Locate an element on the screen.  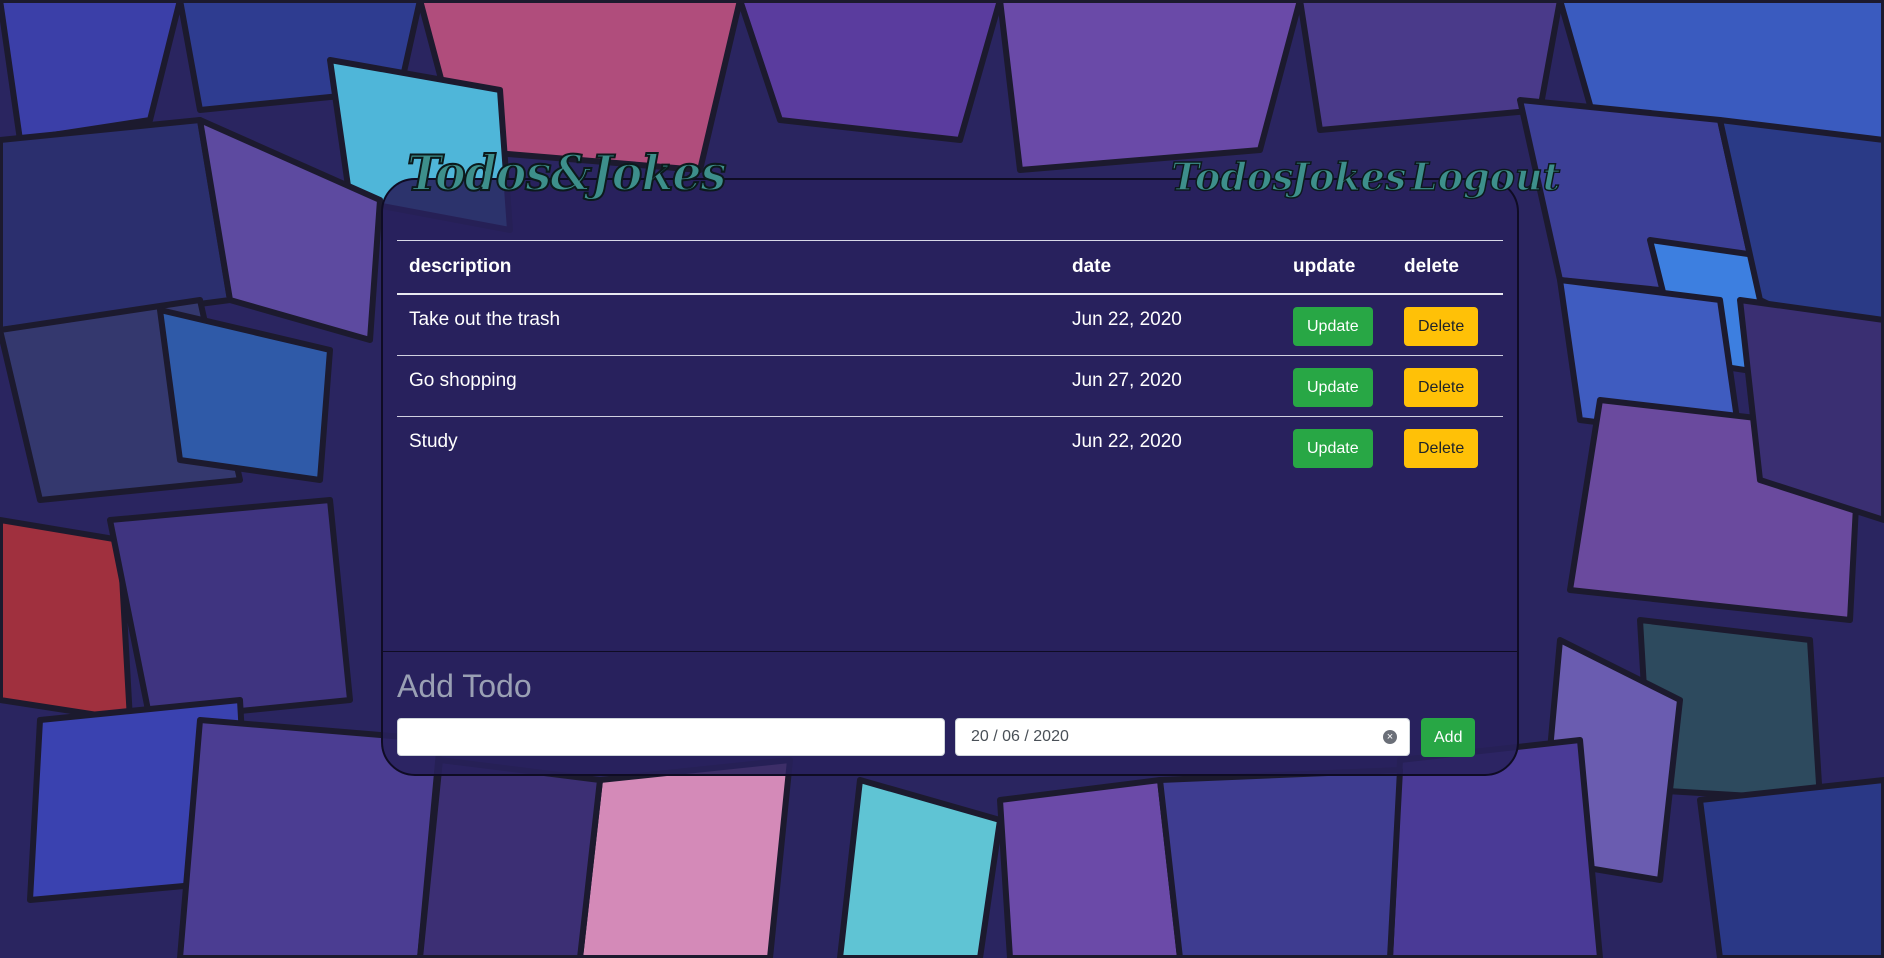
todo-date: Jun 27, 2020 is located at coordinates (1170, 386).